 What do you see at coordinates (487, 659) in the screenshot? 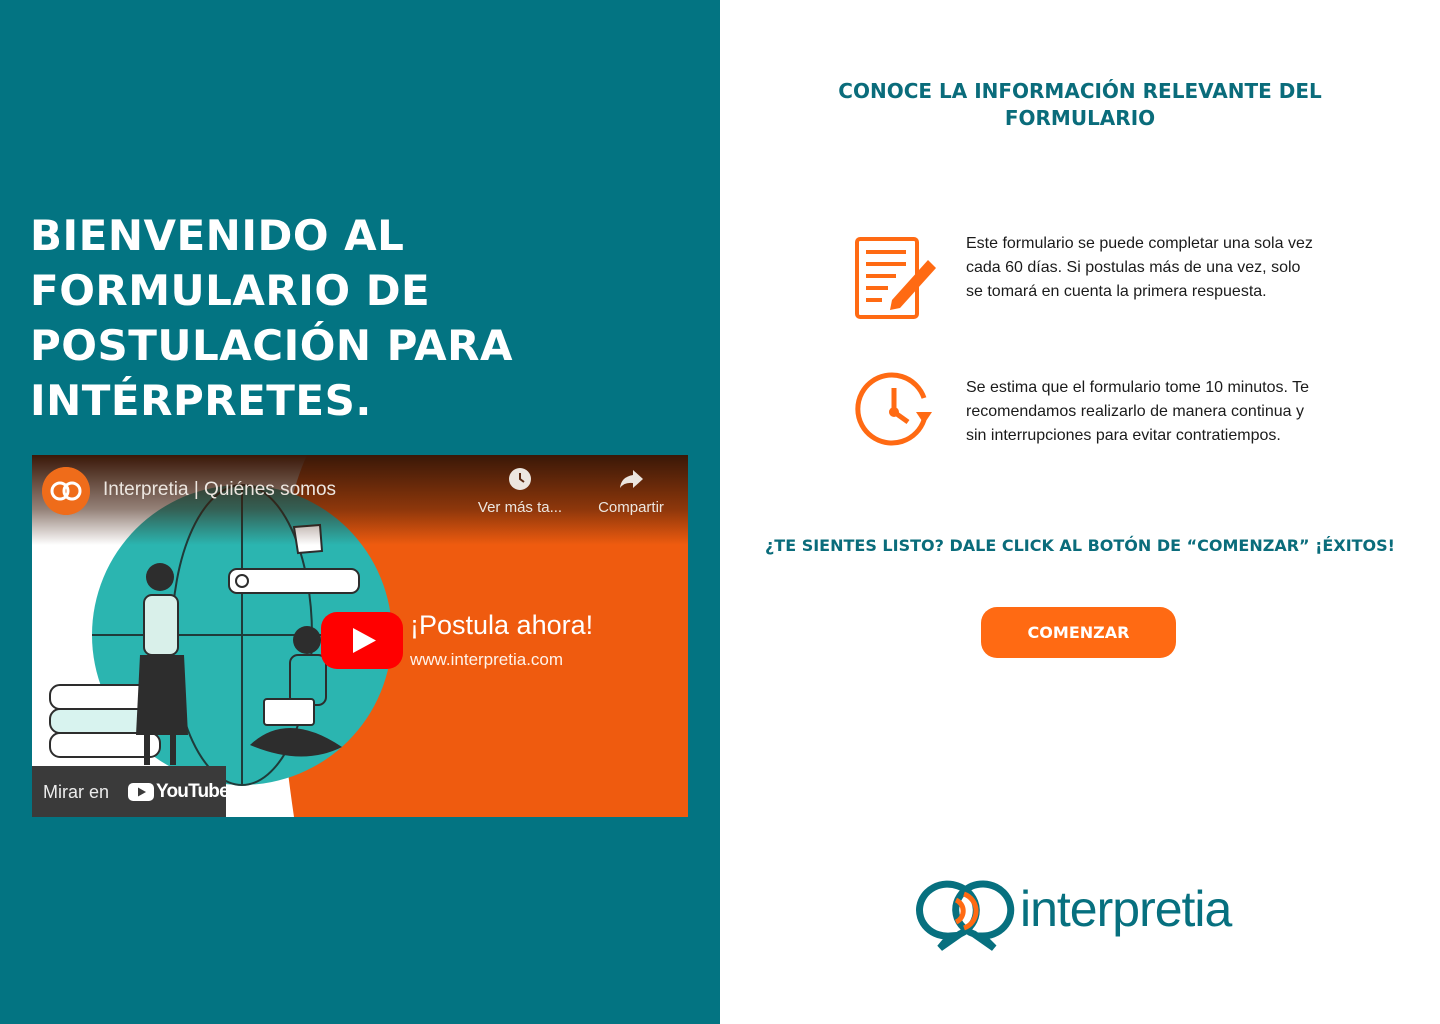
I see `promo-url: www.interpretia.com` at bounding box center [487, 659].